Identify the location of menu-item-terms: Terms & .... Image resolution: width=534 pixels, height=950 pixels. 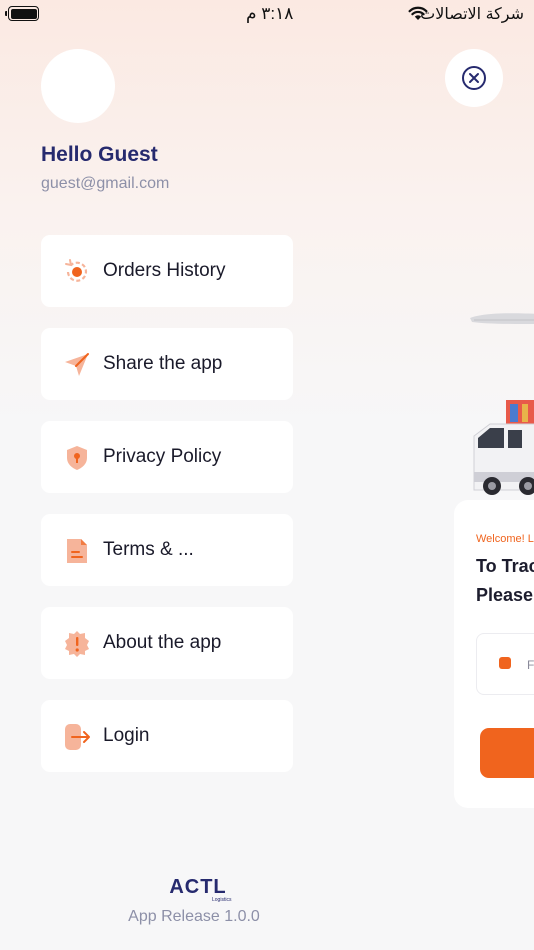
(167, 550).